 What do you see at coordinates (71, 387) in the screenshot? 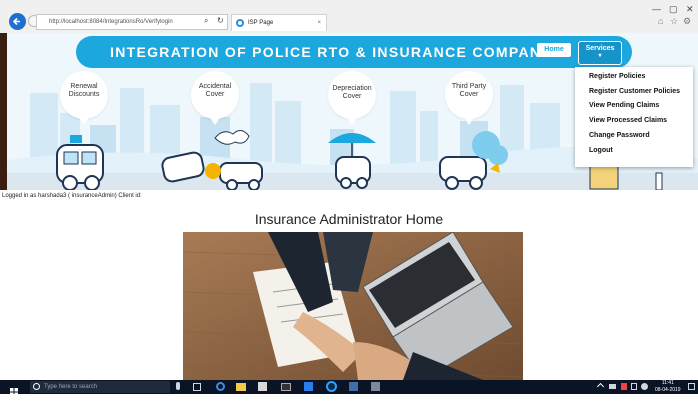
I see `taskbar-search-placeholder: Type here to search` at bounding box center [71, 387].